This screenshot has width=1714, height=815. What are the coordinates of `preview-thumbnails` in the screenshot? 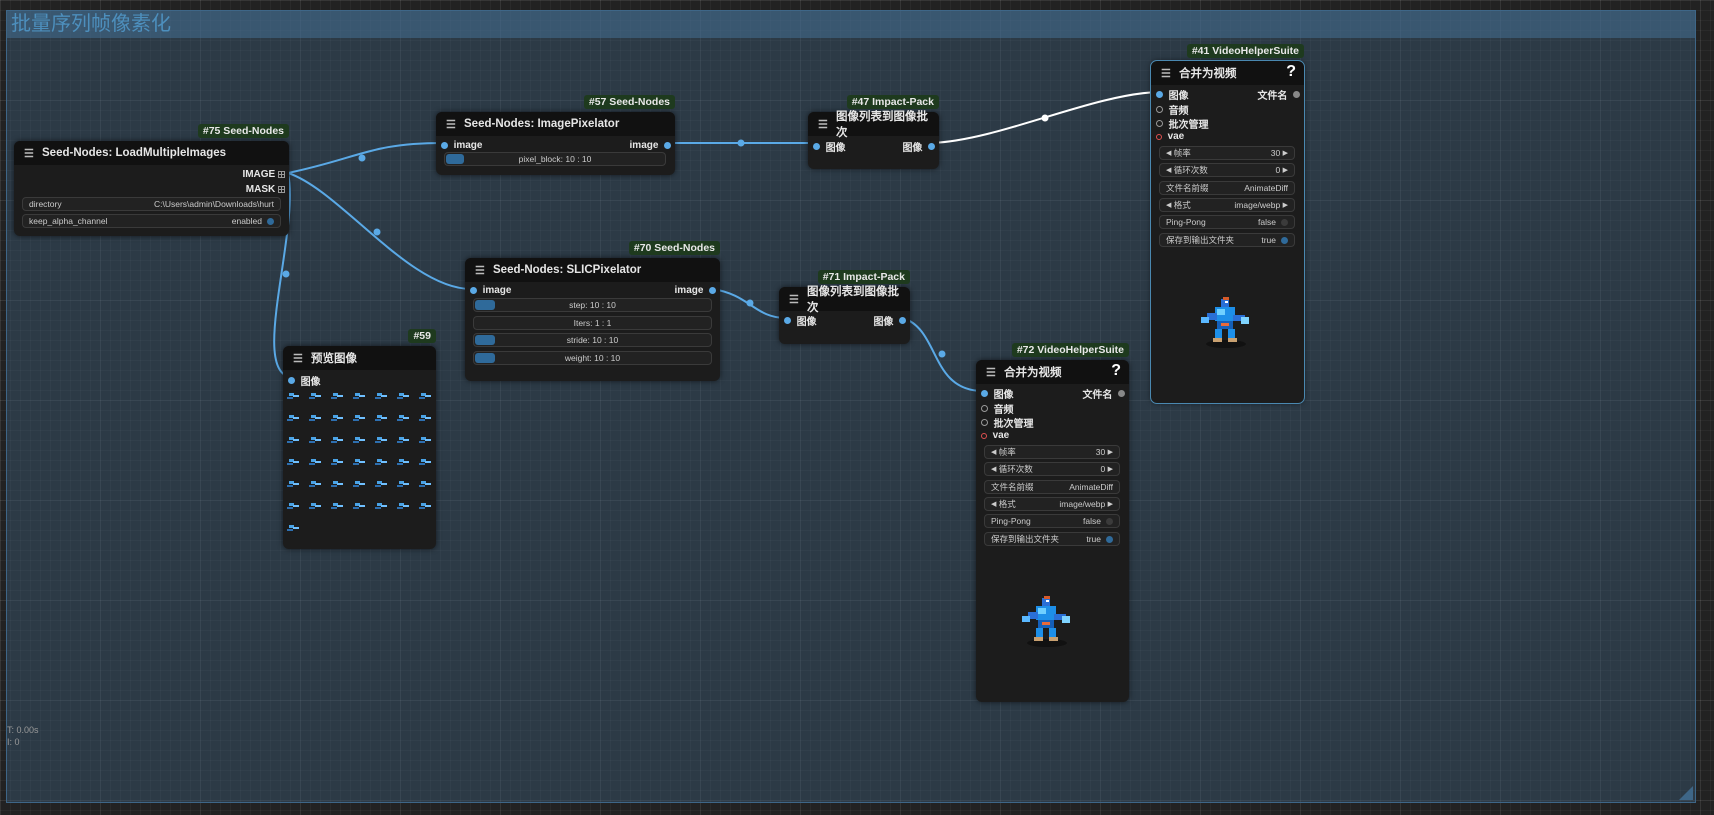 It's located at (360, 461).